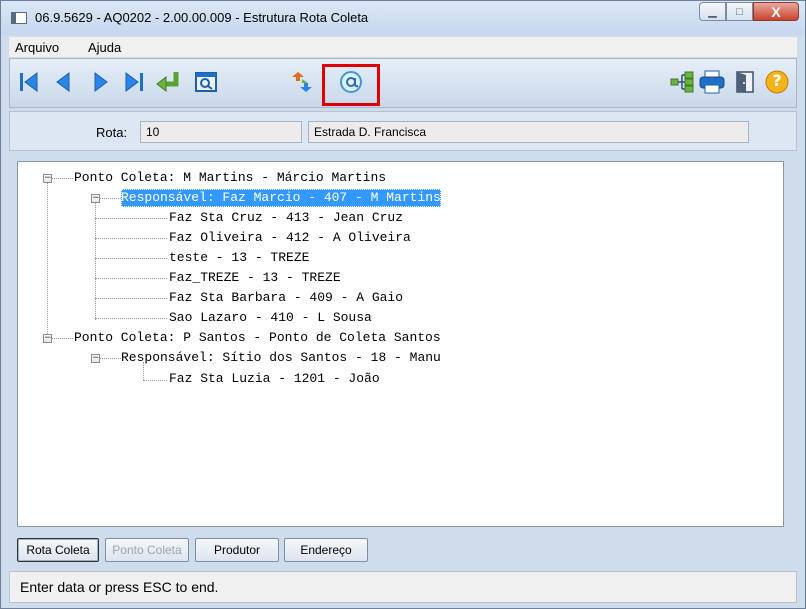 The image size is (806, 609). What do you see at coordinates (255, 278) in the screenshot?
I see `tree-node-produtor: Faz_TREZE - 13 - TREZE` at bounding box center [255, 278].